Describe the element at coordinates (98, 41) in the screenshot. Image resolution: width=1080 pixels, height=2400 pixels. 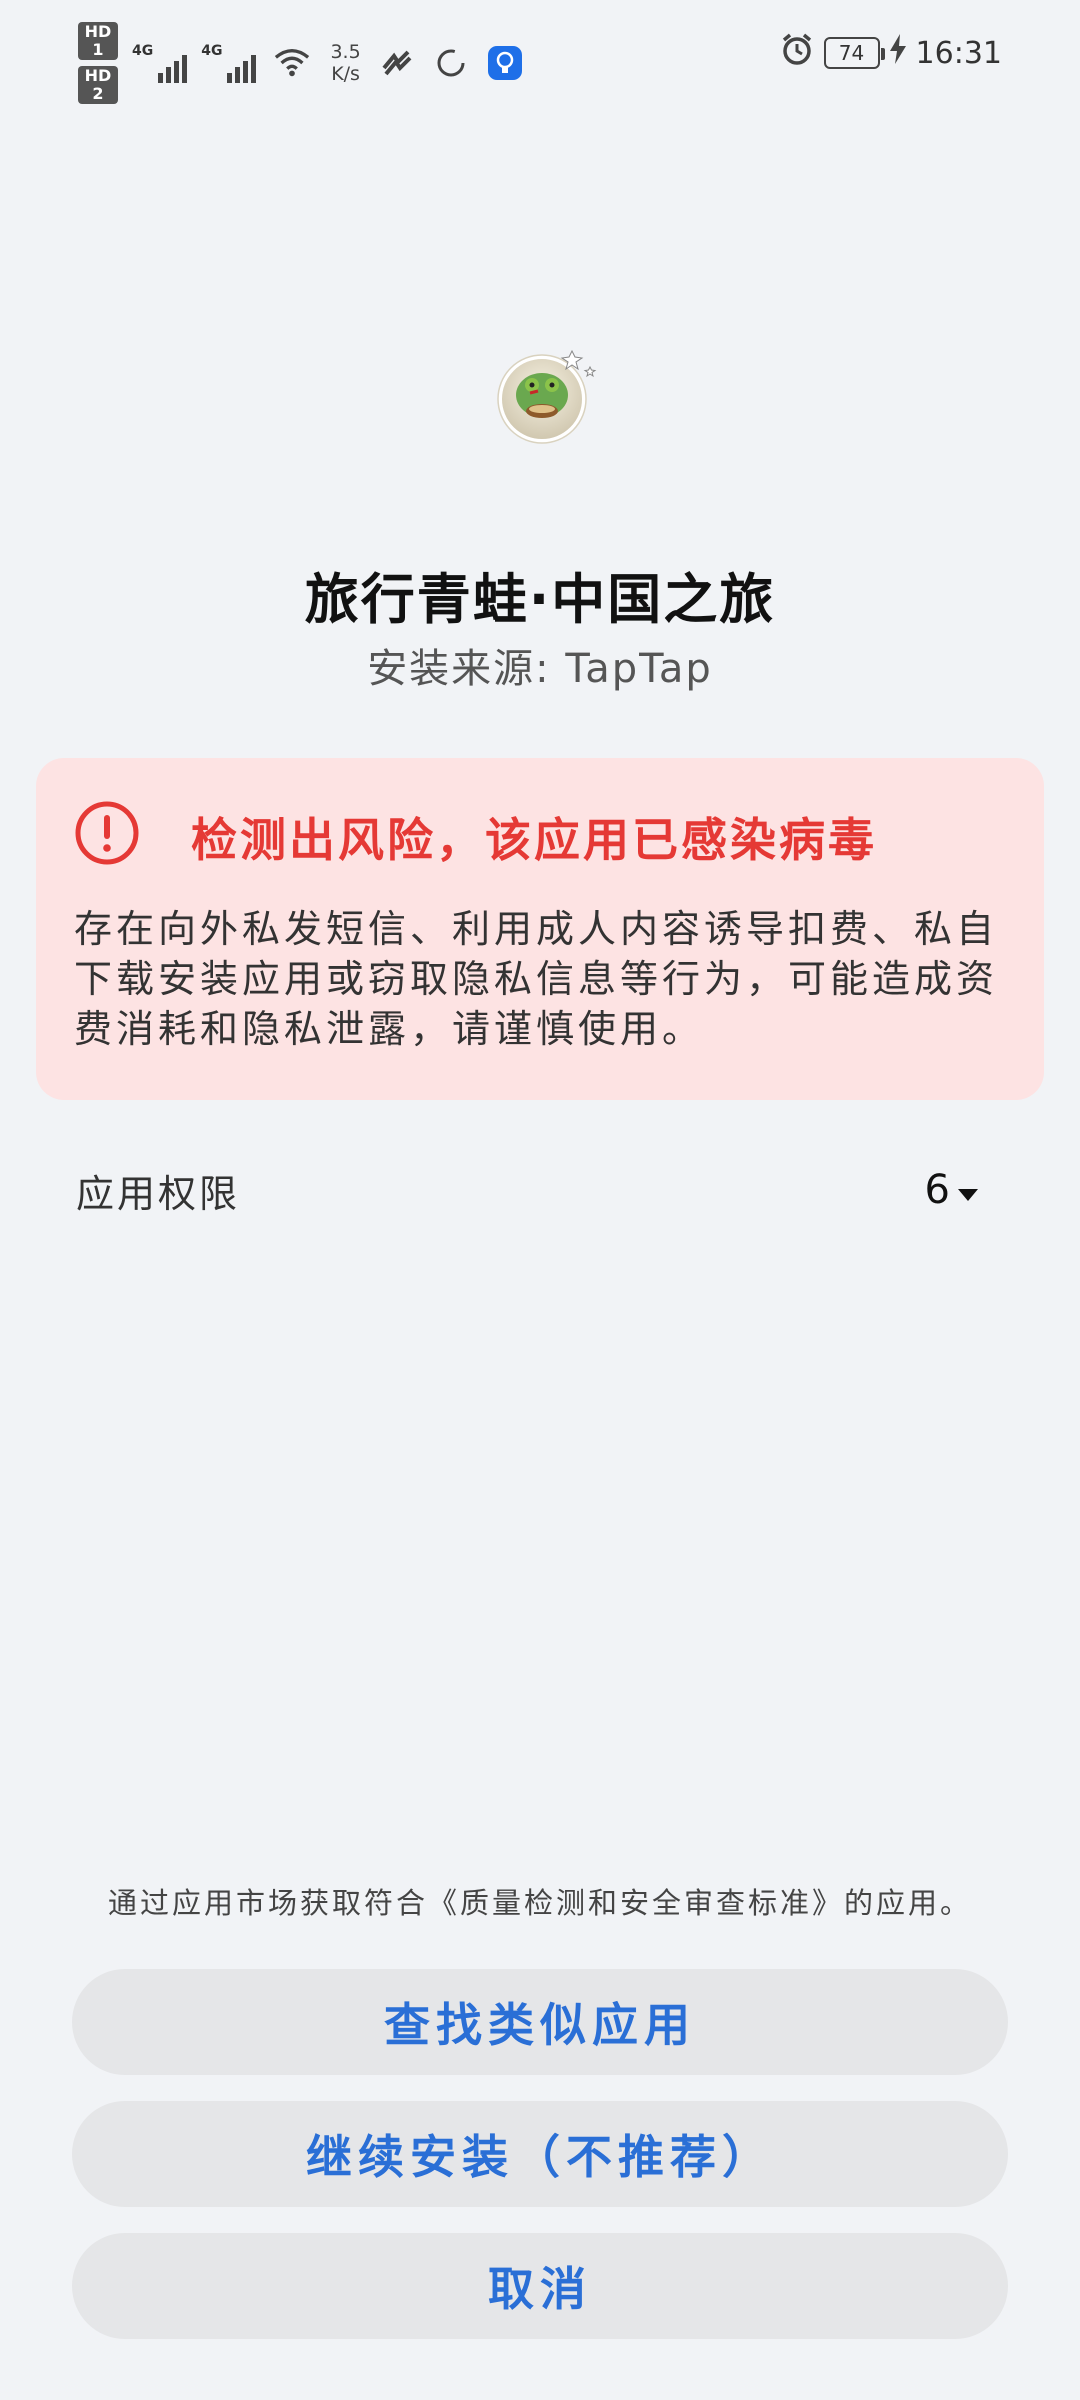
I see `sim1-badge: HD 1` at that location.